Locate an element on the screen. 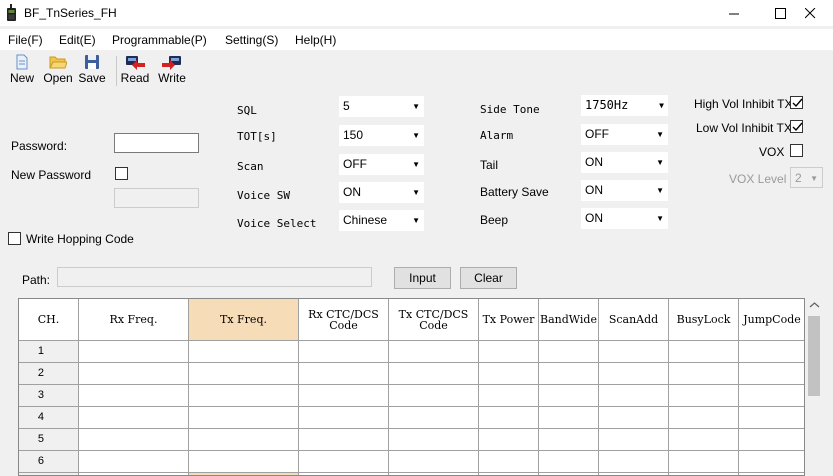 Image resolution: width=833 pixels, height=476 pixels. row-header: 2 is located at coordinates (49, 374).